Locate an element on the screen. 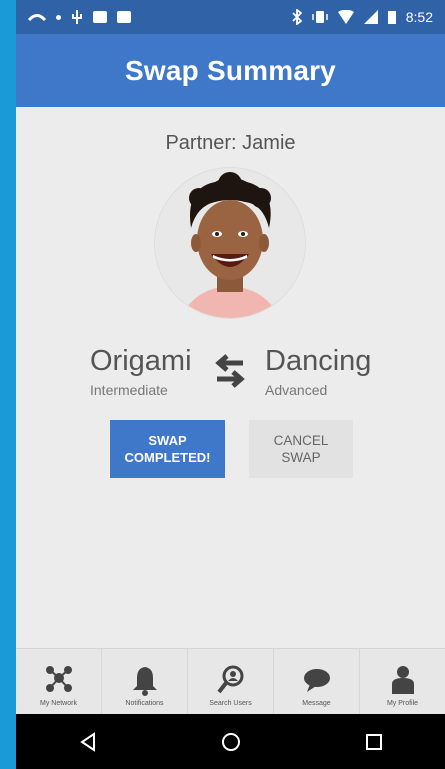 This screenshot has height=769, width=445. search-users-icon is located at coordinates (229, 679).